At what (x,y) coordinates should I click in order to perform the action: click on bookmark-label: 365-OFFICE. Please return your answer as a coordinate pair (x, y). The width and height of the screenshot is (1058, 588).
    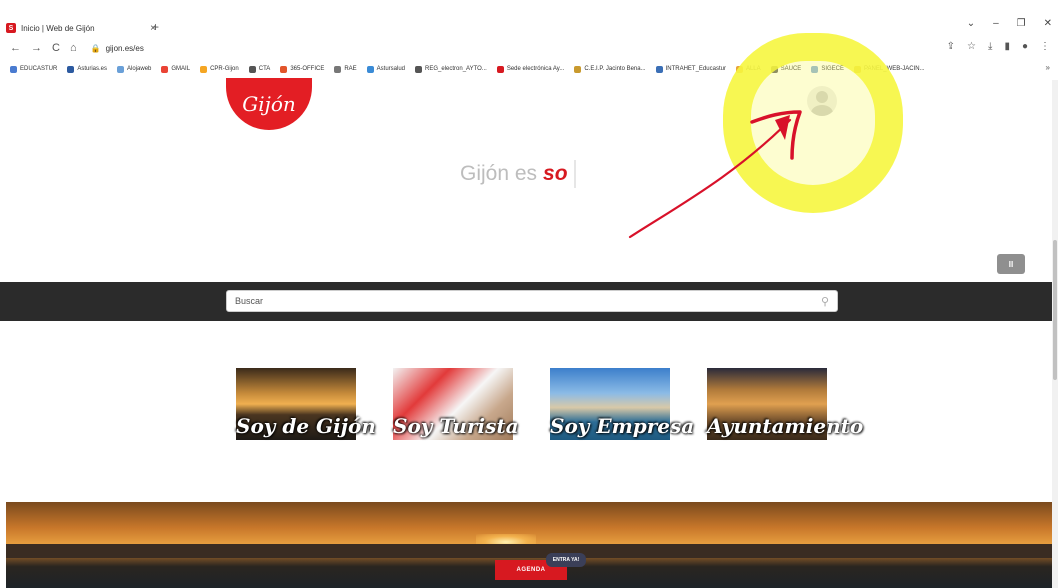
    Looking at the image, I should click on (307, 69).